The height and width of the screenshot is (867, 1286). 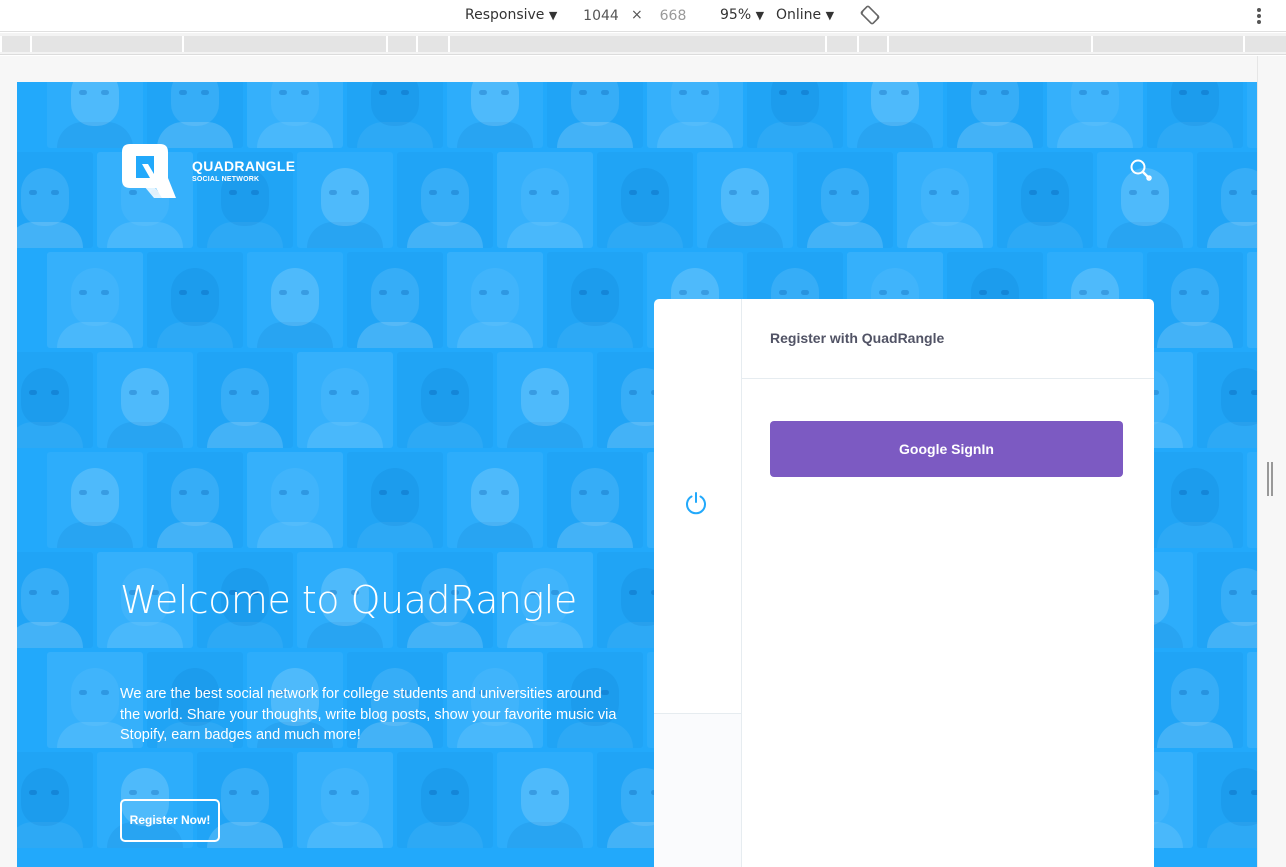 I want to click on register-now-button: Register Now!, so click(x=170, y=820).